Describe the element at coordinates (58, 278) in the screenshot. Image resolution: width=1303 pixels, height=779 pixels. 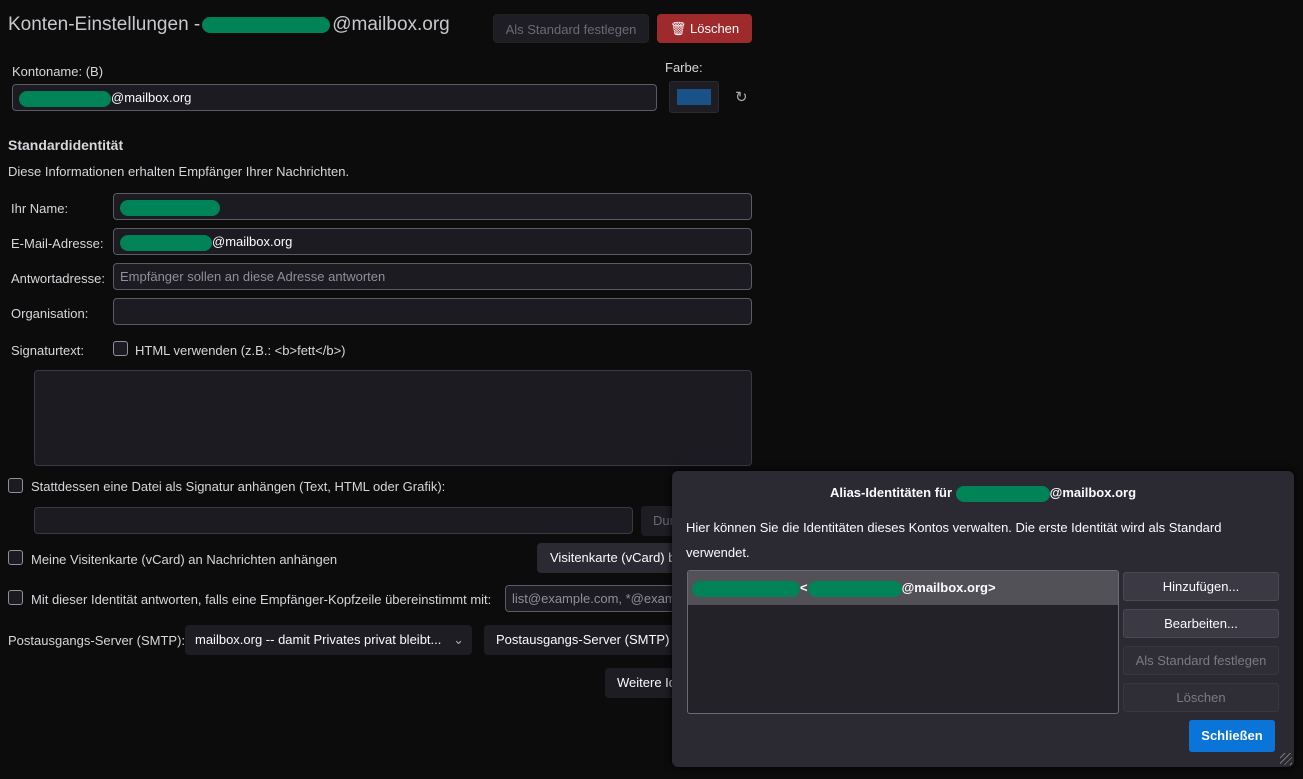
I see `reply-label: Antwortadresse:` at that location.